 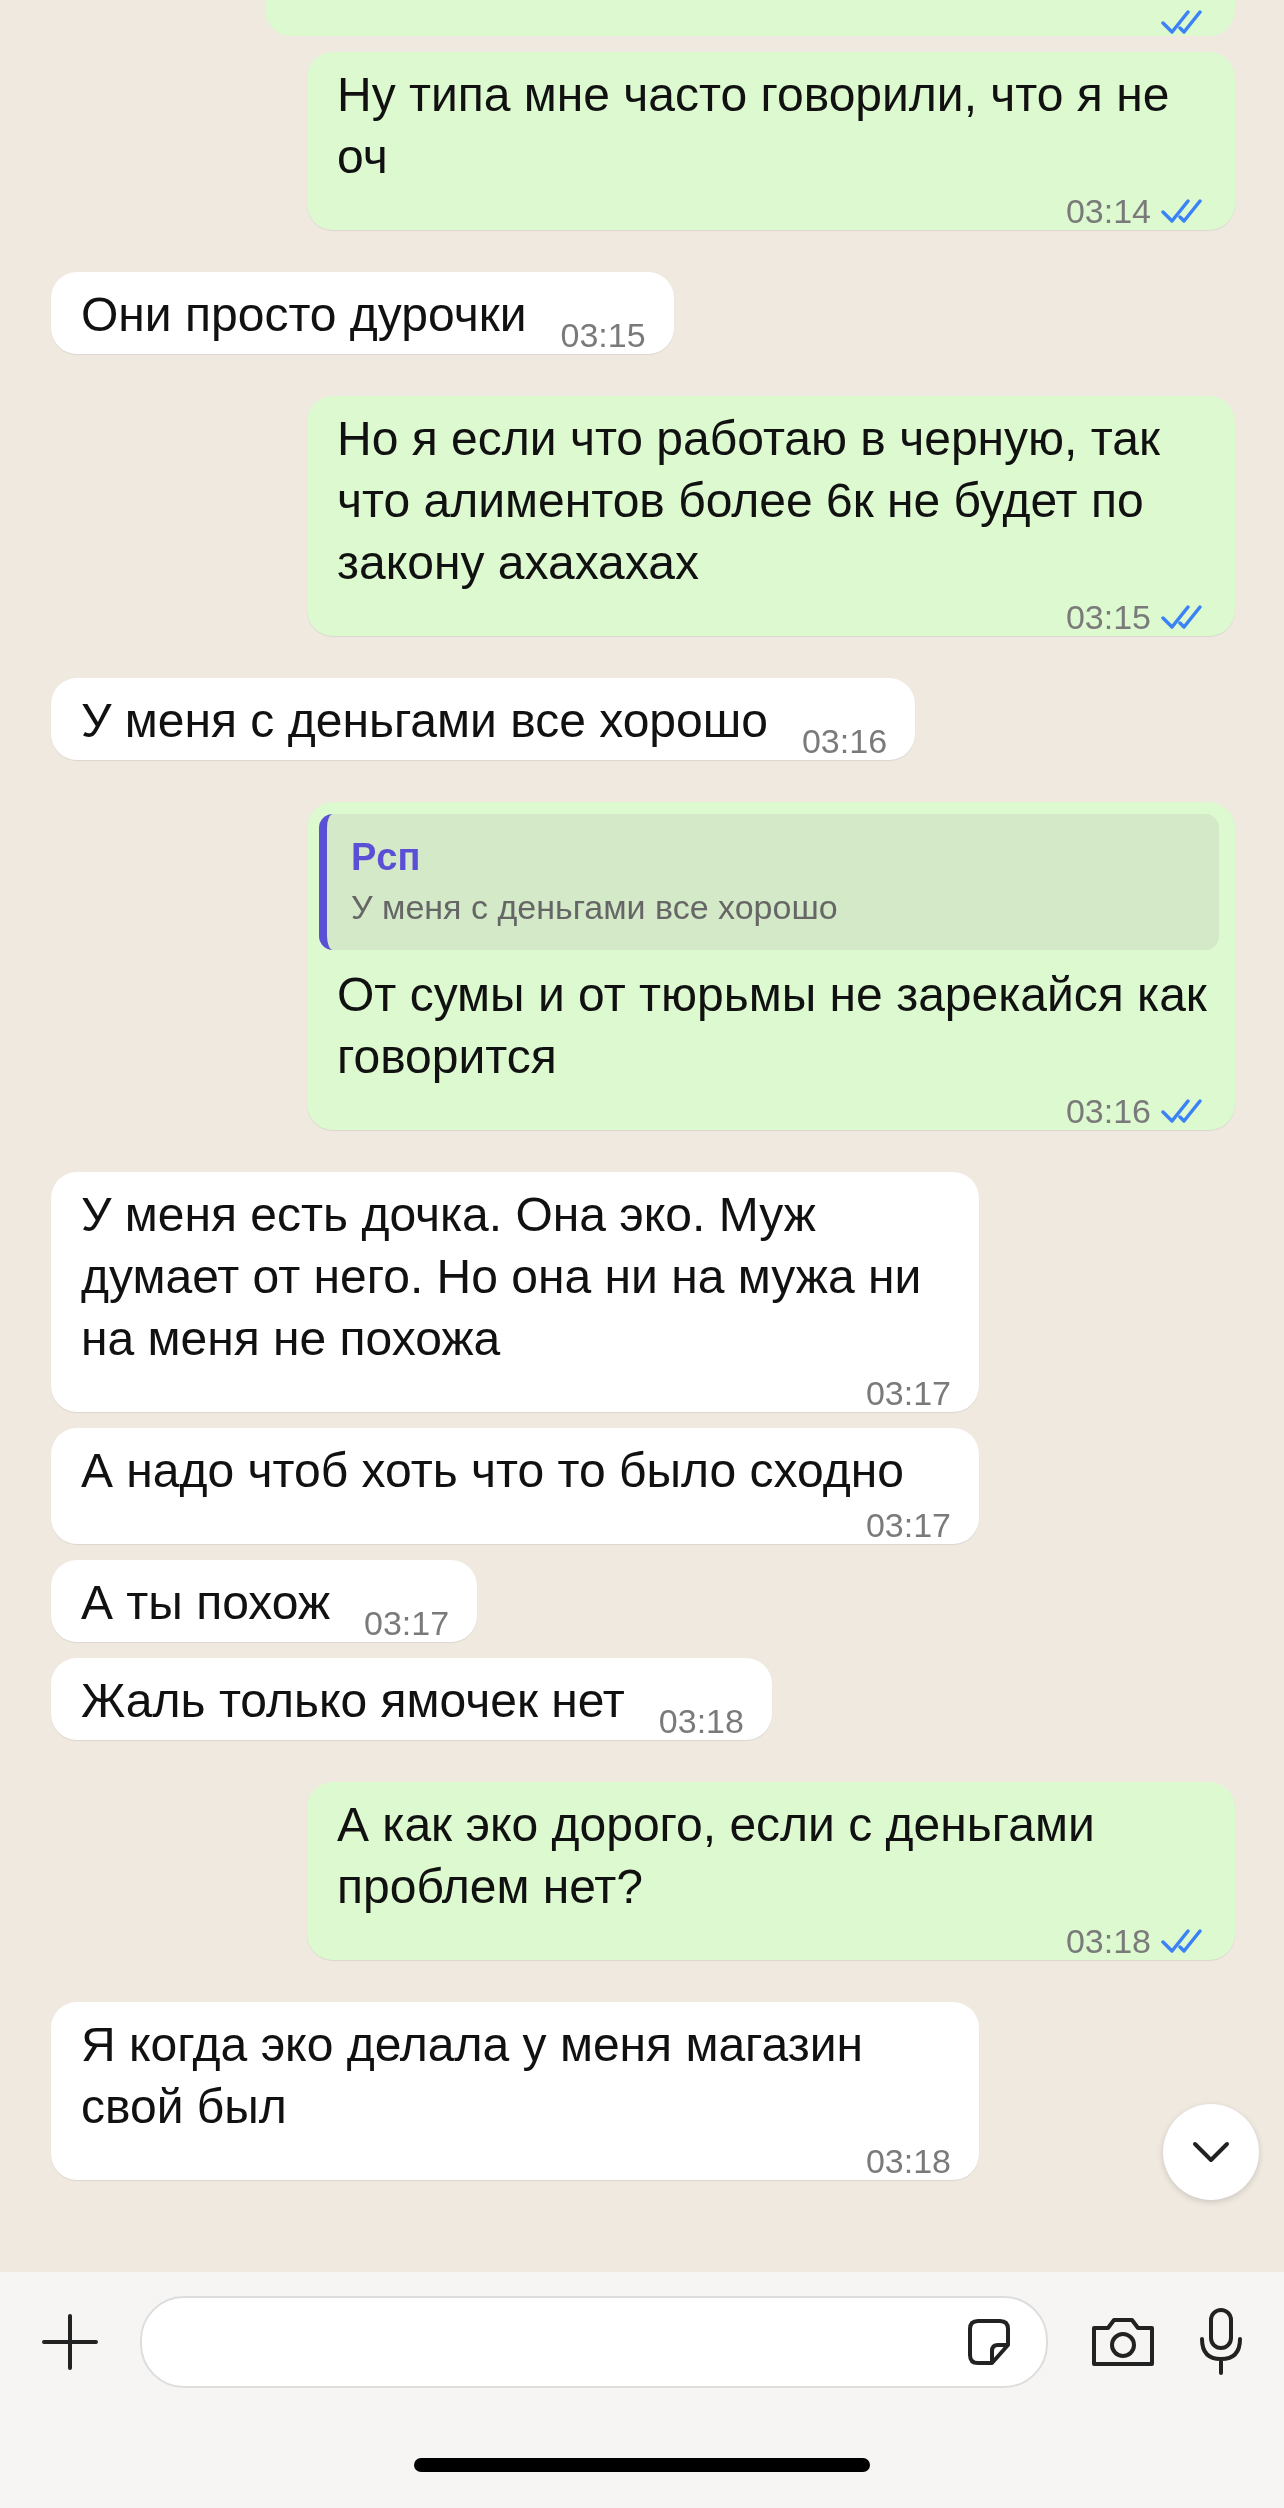 What do you see at coordinates (70, 2342) in the screenshot?
I see `plus-icon` at bounding box center [70, 2342].